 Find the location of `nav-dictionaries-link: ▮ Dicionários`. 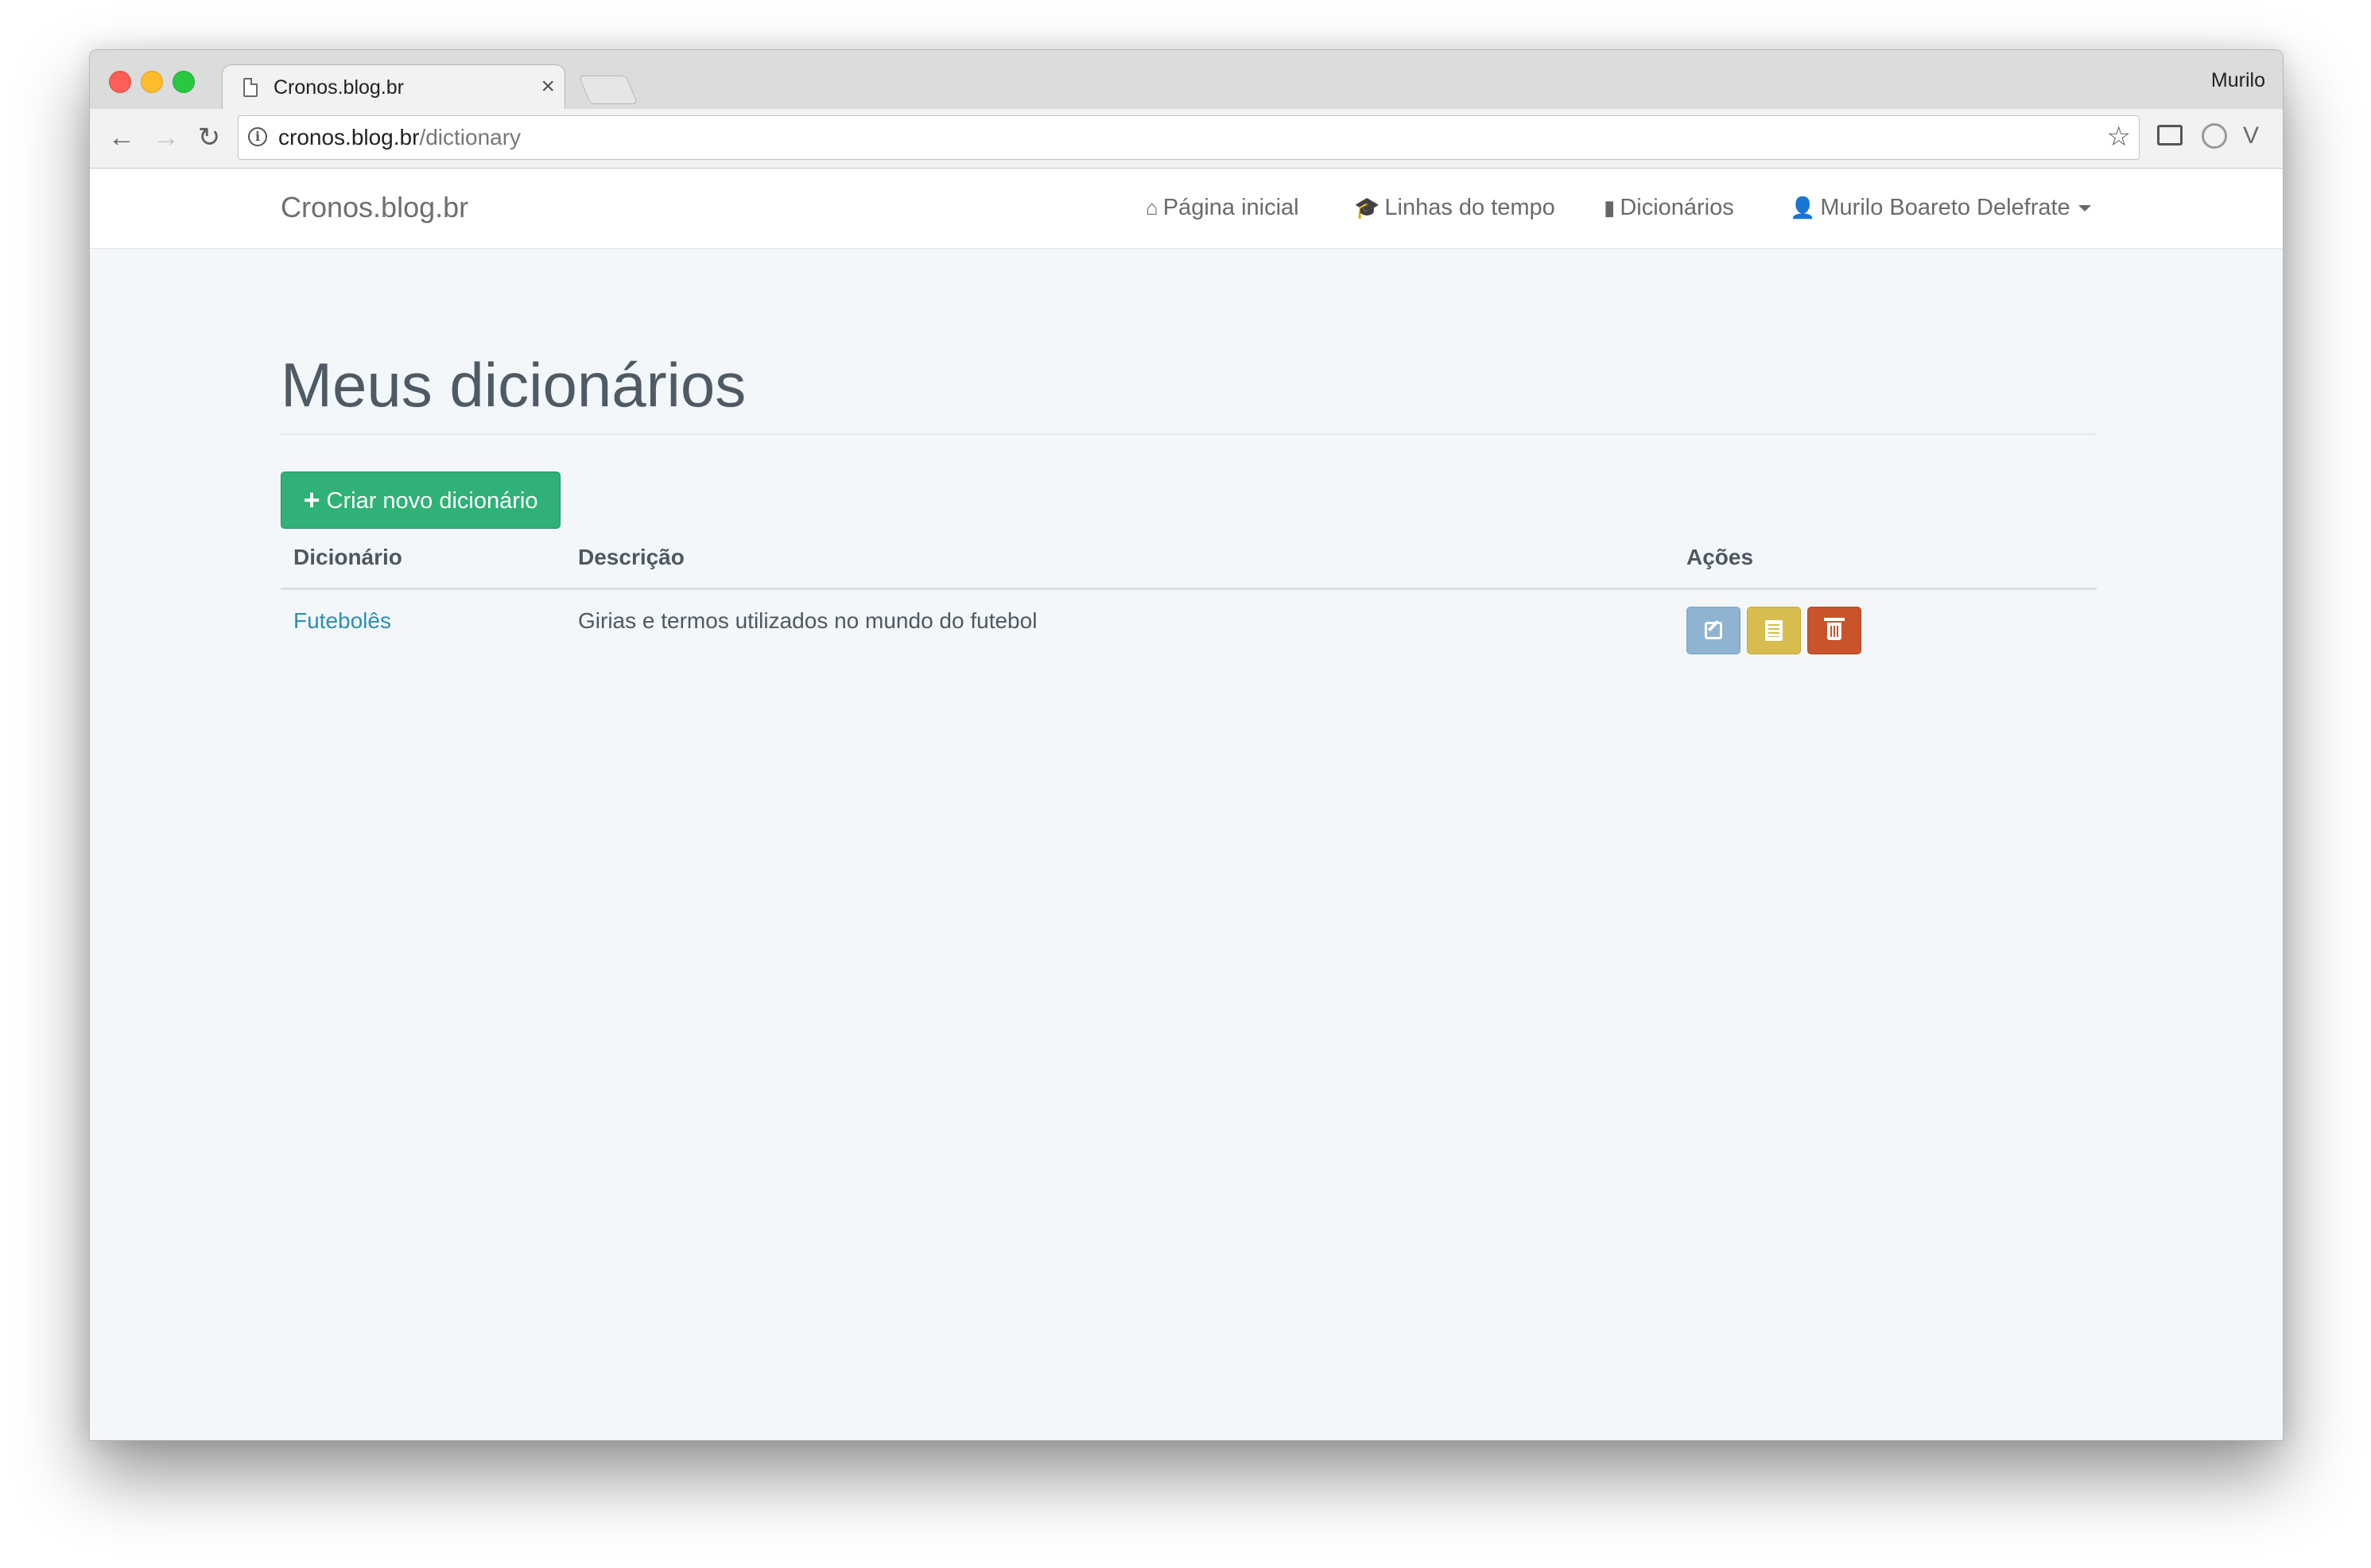

nav-dictionaries-link: ▮ Dicionários is located at coordinates (1669, 208).